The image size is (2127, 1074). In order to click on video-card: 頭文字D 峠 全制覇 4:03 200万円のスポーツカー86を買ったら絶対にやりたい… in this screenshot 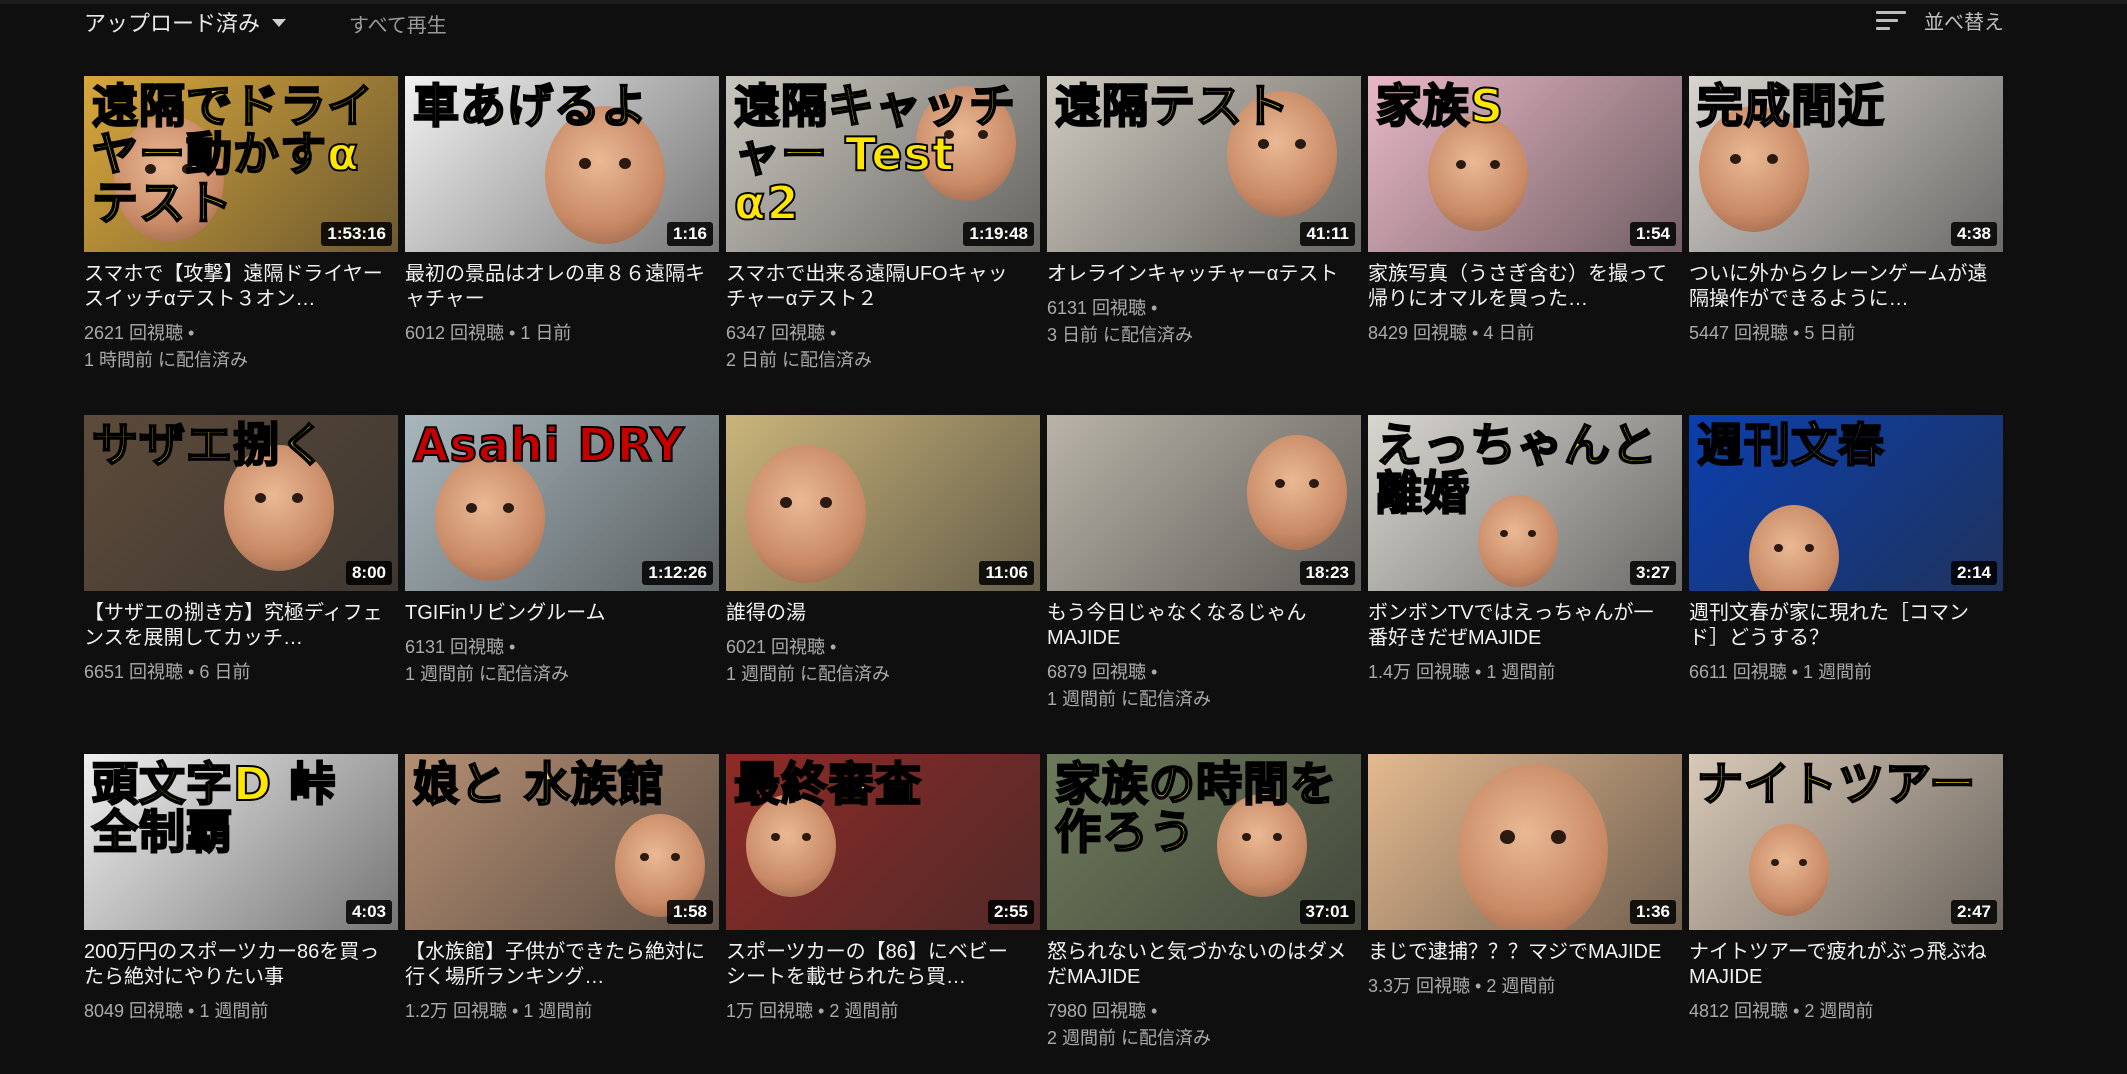, I will do `click(241, 914)`.